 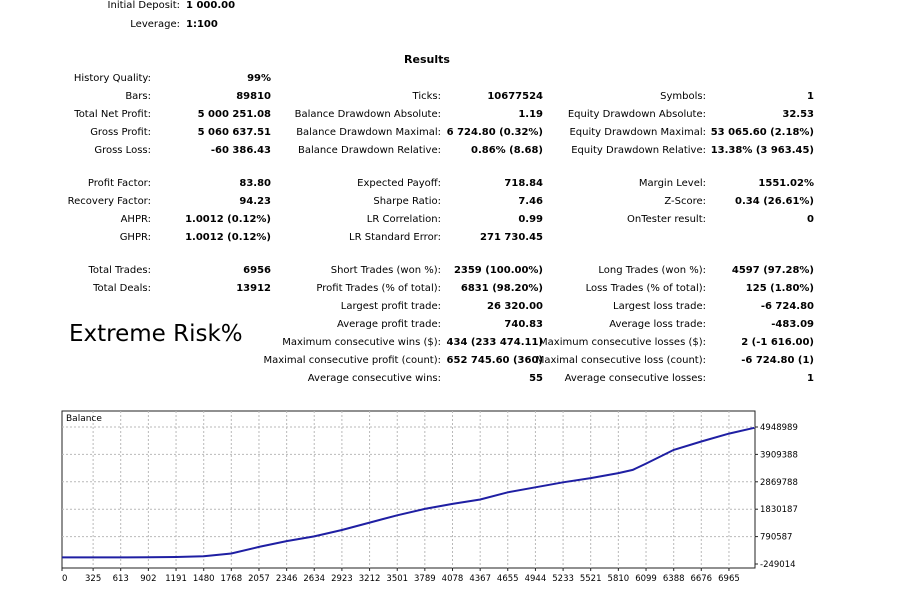 I want to click on chart-title: Balance, so click(x=84, y=419).